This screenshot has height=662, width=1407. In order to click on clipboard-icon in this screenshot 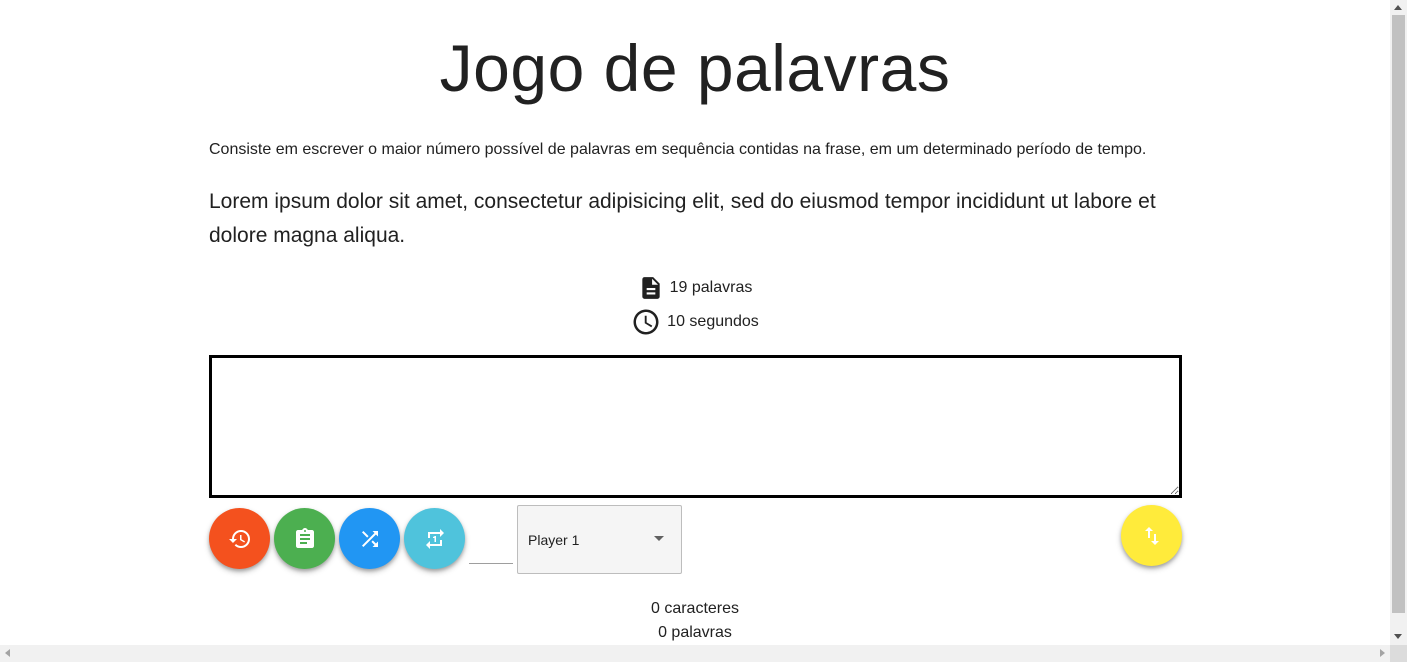, I will do `click(304, 537)`.